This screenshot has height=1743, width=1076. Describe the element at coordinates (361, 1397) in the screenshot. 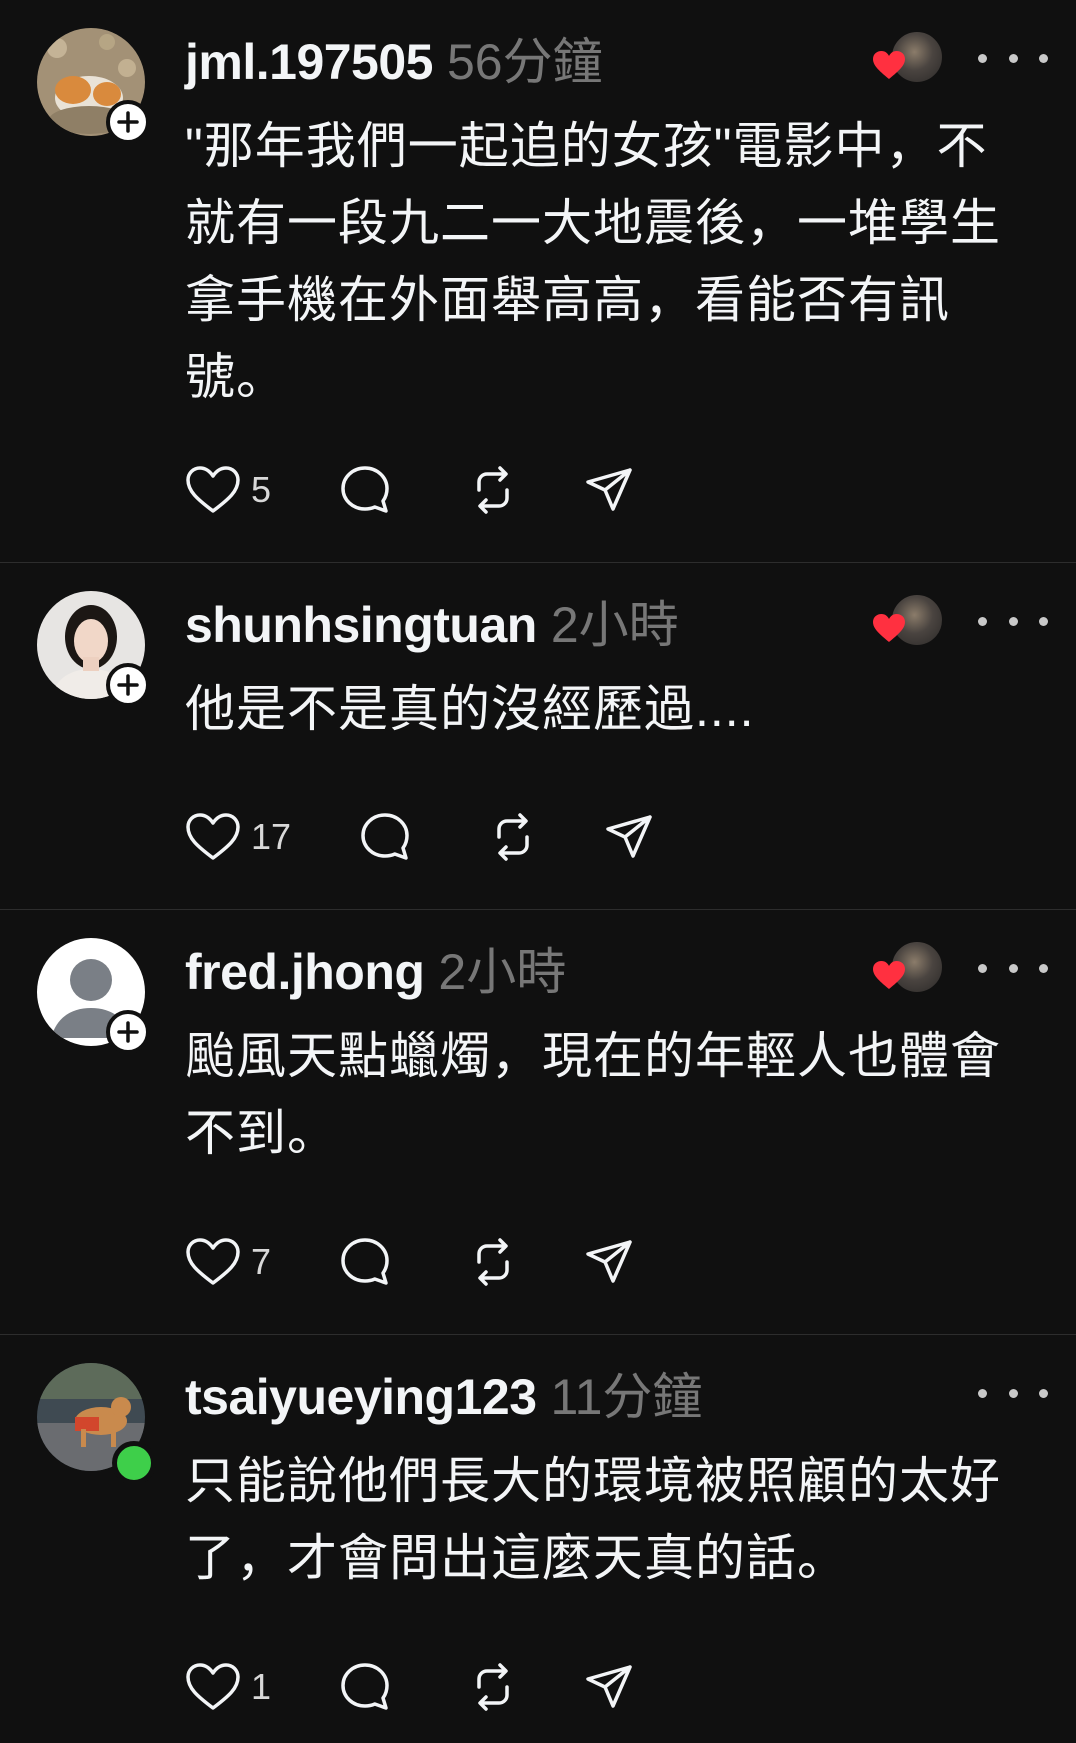

I see `username: tsaiyueying123` at that location.